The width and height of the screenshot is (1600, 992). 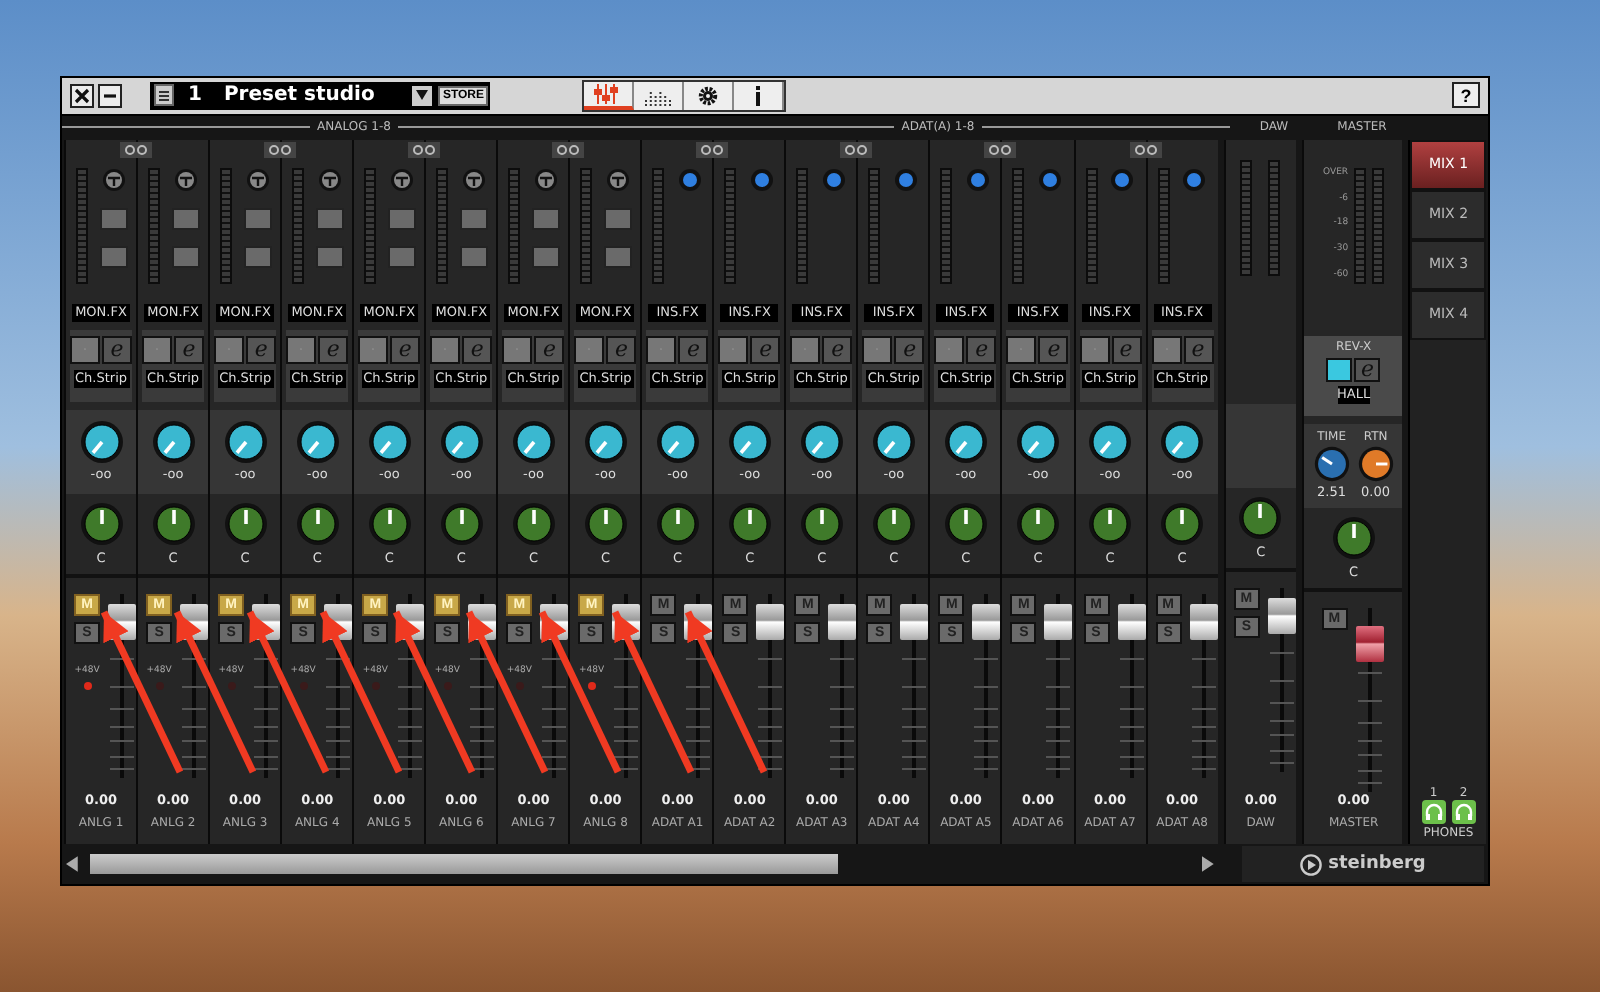 I want to click on headphones-icon, so click(x=1433, y=812).